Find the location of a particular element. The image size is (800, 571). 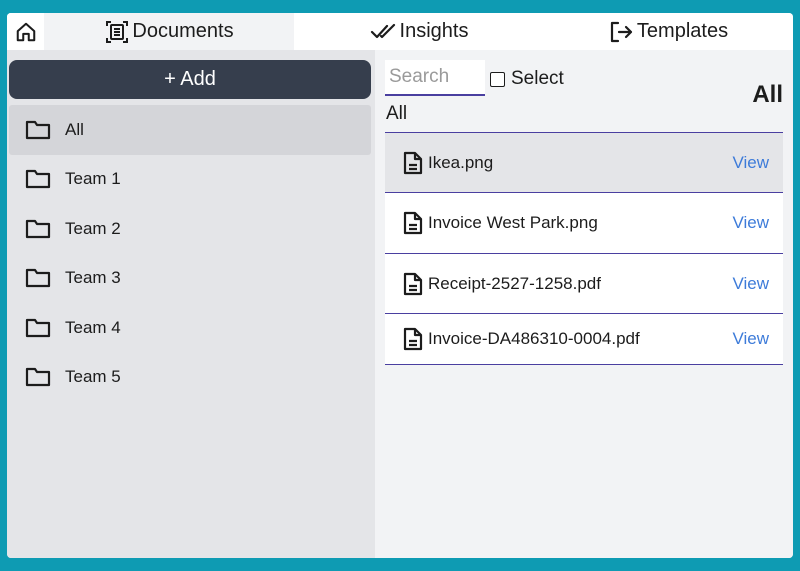

folder-label: All is located at coordinates (74, 129).